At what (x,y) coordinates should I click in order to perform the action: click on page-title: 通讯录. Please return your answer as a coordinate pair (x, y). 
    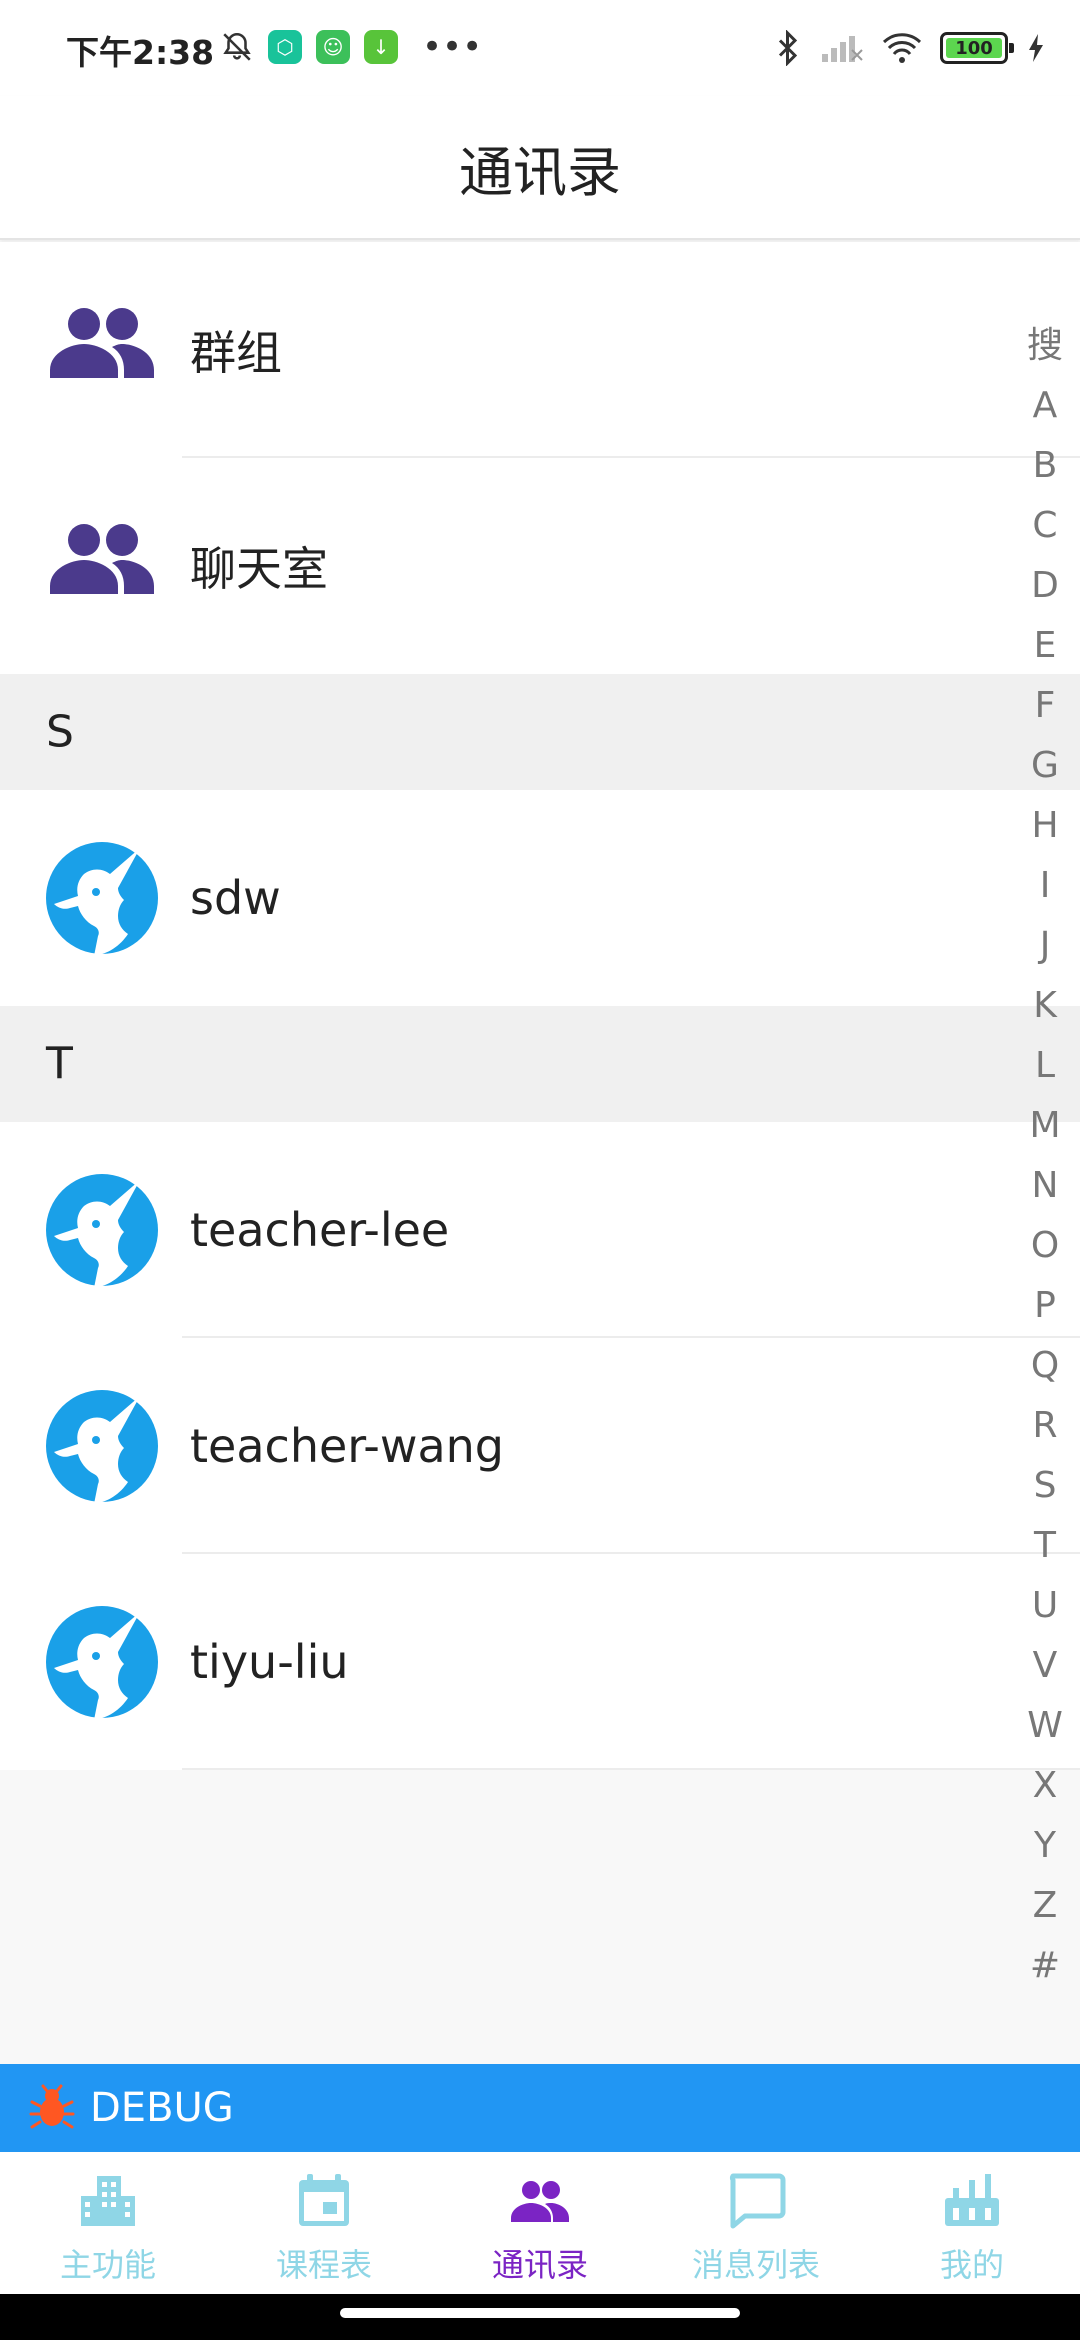
    Looking at the image, I should click on (540, 172).